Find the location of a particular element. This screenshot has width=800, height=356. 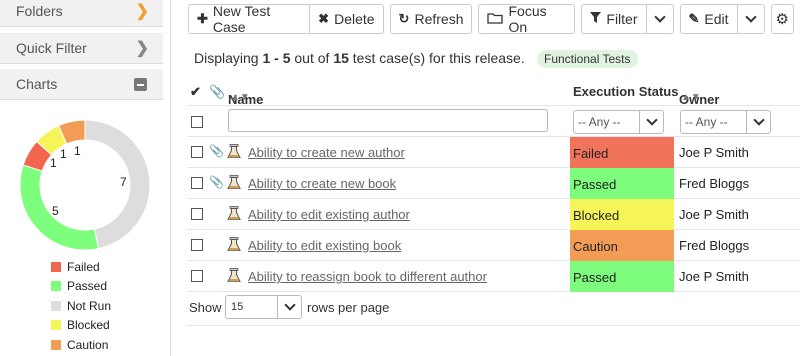

legend-item-failed: Failed is located at coordinates (81, 267).